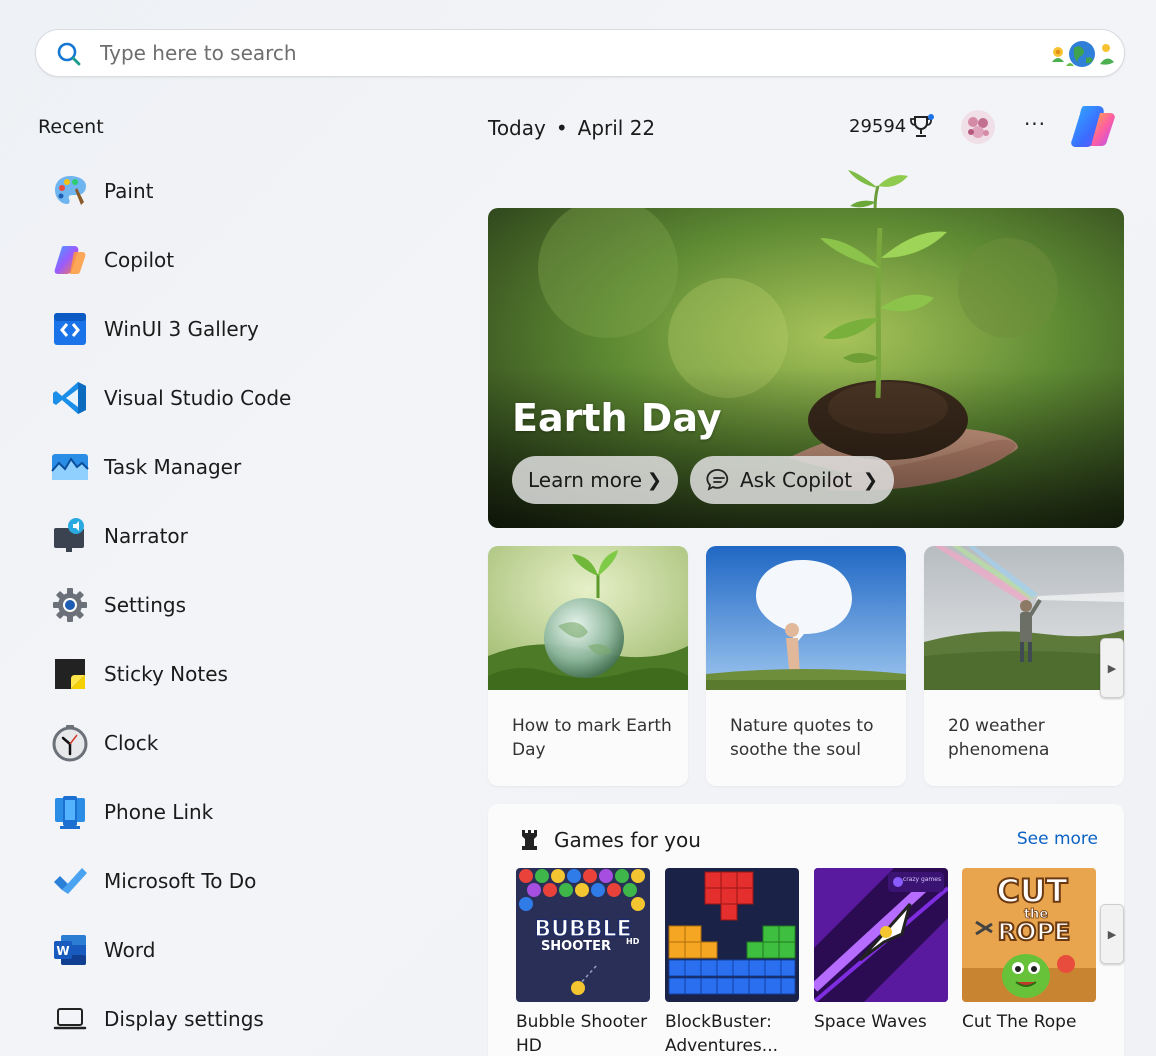 This screenshot has height=1056, width=1156. I want to click on recent-item-settings: Settings, so click(250, 604).